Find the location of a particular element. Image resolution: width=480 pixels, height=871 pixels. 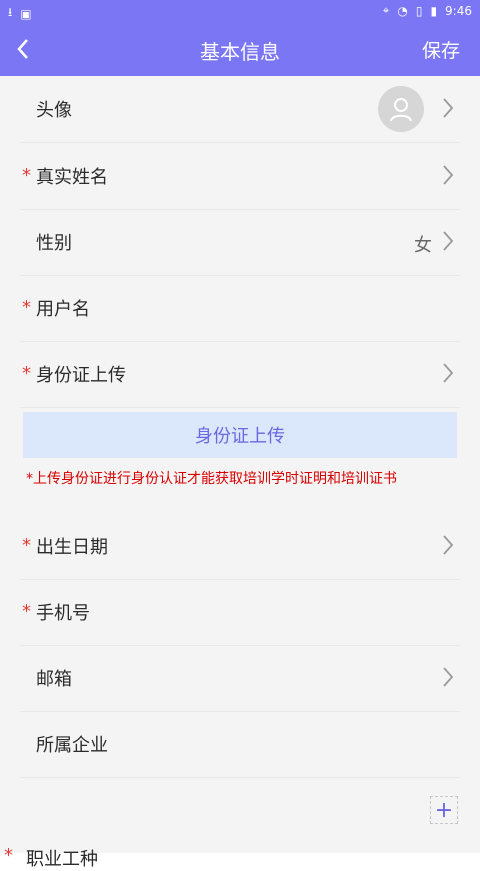

avatar-label: 头像 is located at coordinates (54, 110).